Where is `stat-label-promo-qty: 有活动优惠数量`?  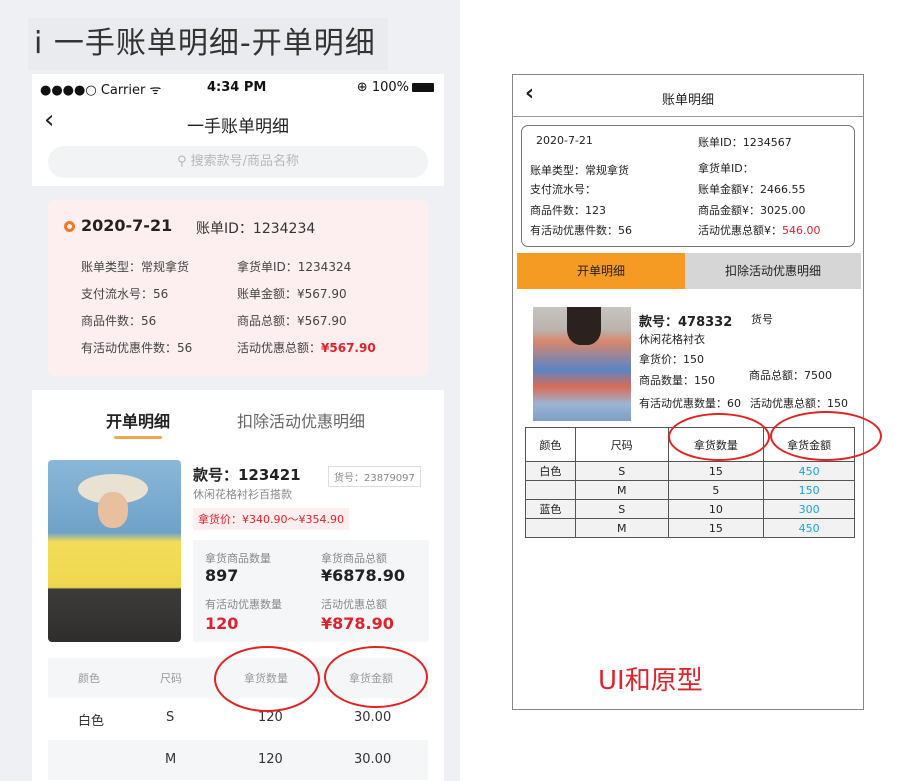 stat-label-promo-qty: 有活动优惠数量 is located at coordinates (243, 604).